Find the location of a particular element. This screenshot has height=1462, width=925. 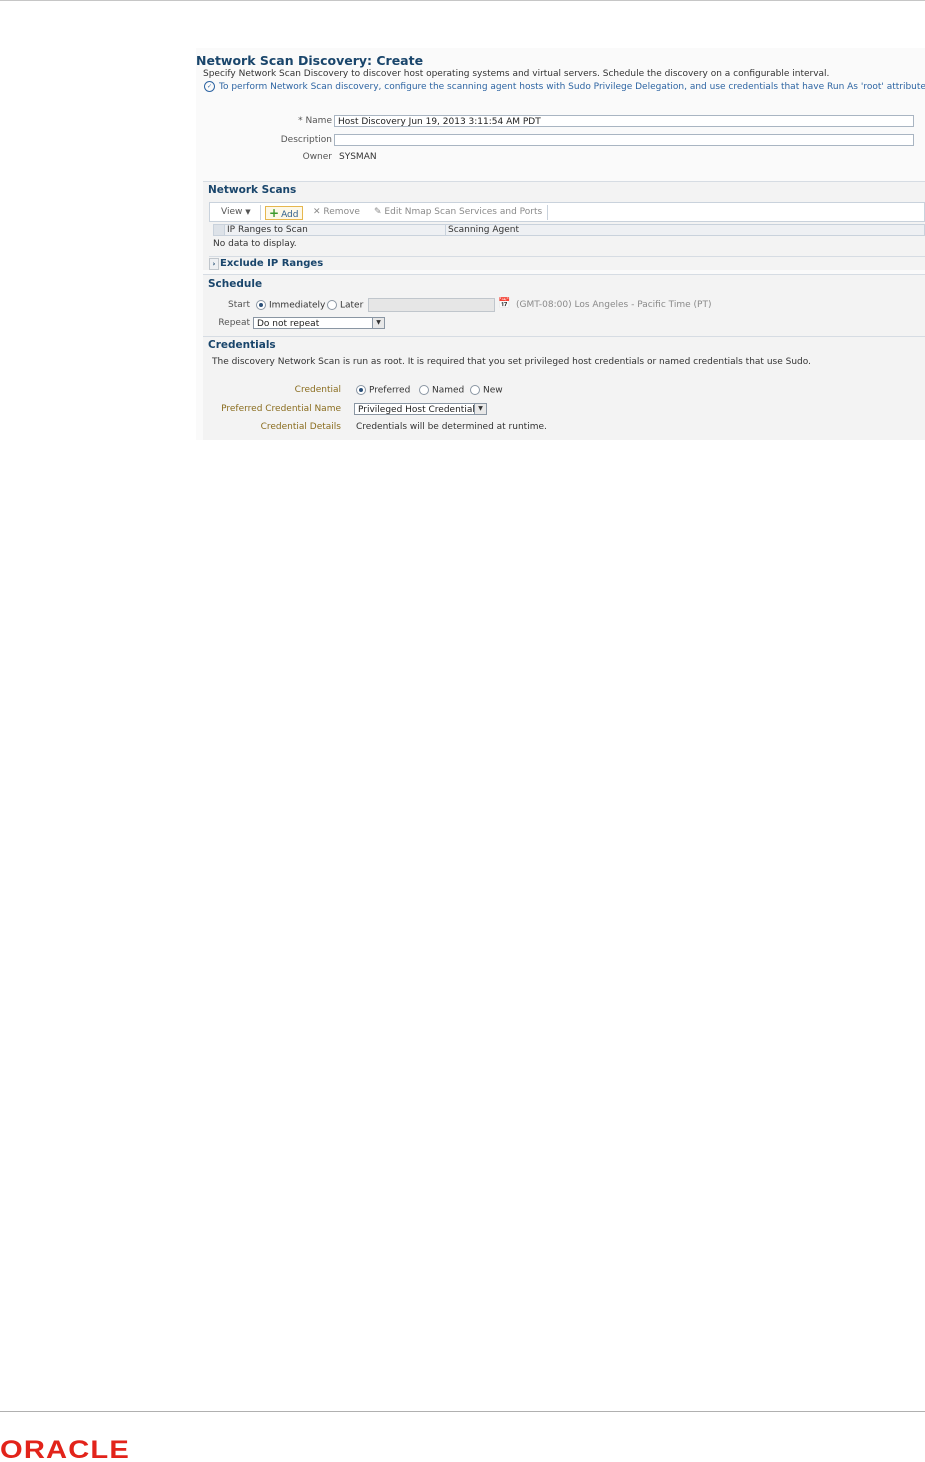

preferred-credential-name-value: Privileged Host Credentials is located at coordinates (419, 410).